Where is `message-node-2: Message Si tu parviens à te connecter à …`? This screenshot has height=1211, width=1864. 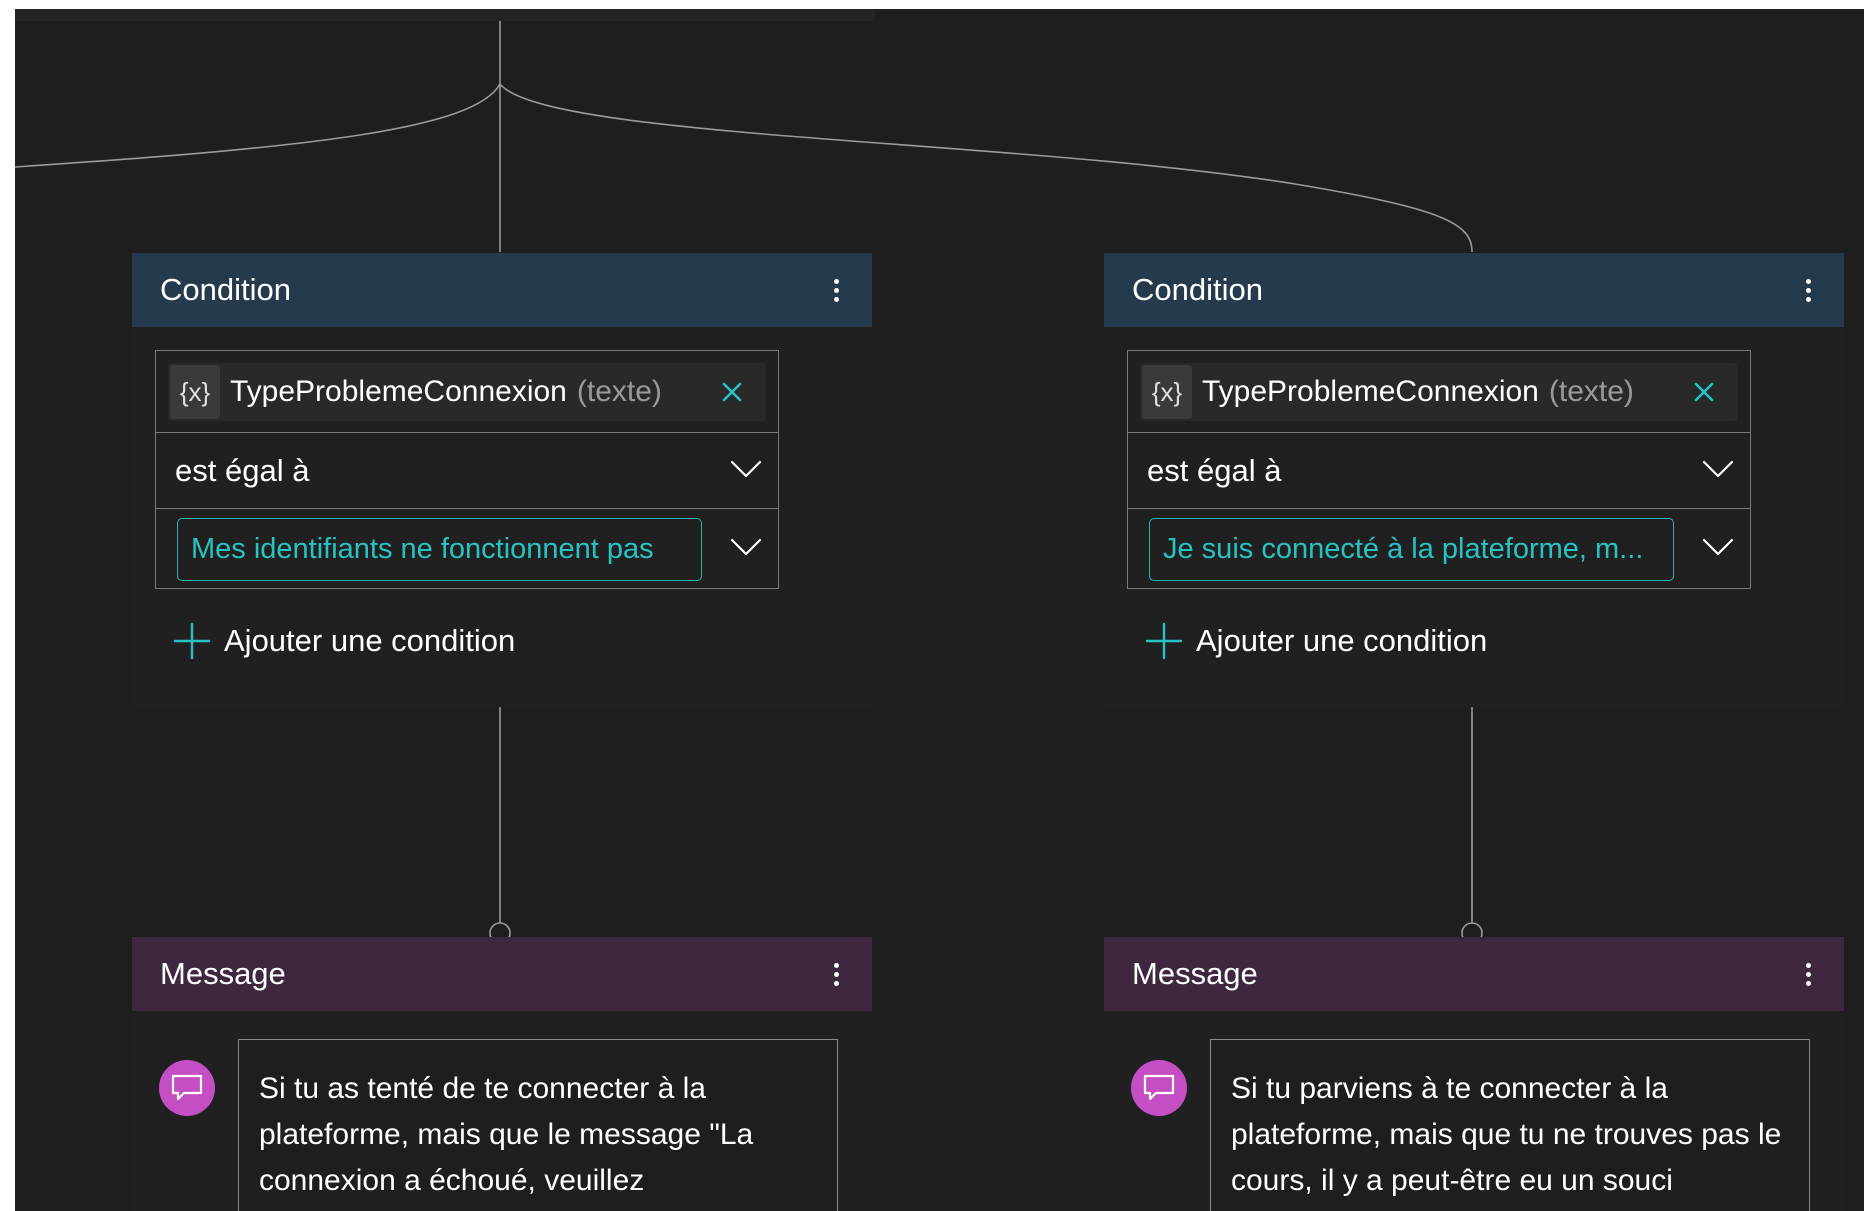 message-node-2: Message Si tu parviens à te connecter à … is located at coordinates (1474, 1074).